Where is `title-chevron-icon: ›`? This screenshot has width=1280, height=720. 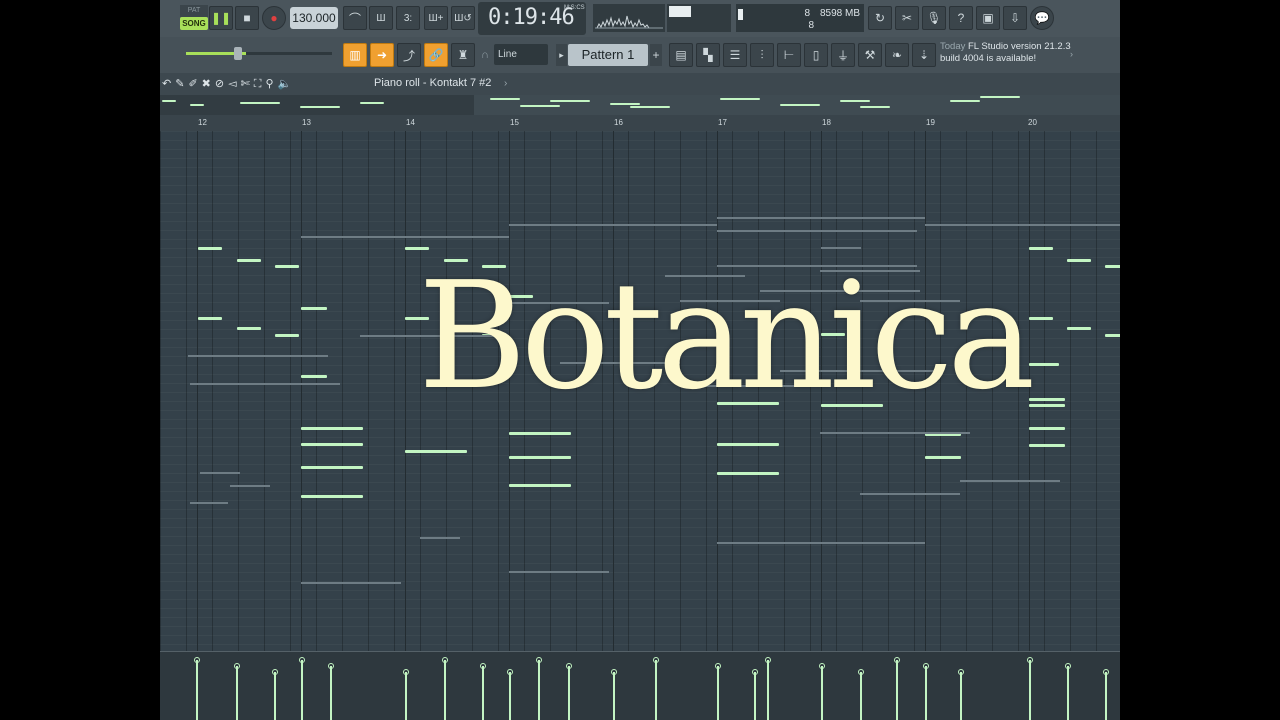 title-chevron-icon: › is located at coordinates (505, 83).